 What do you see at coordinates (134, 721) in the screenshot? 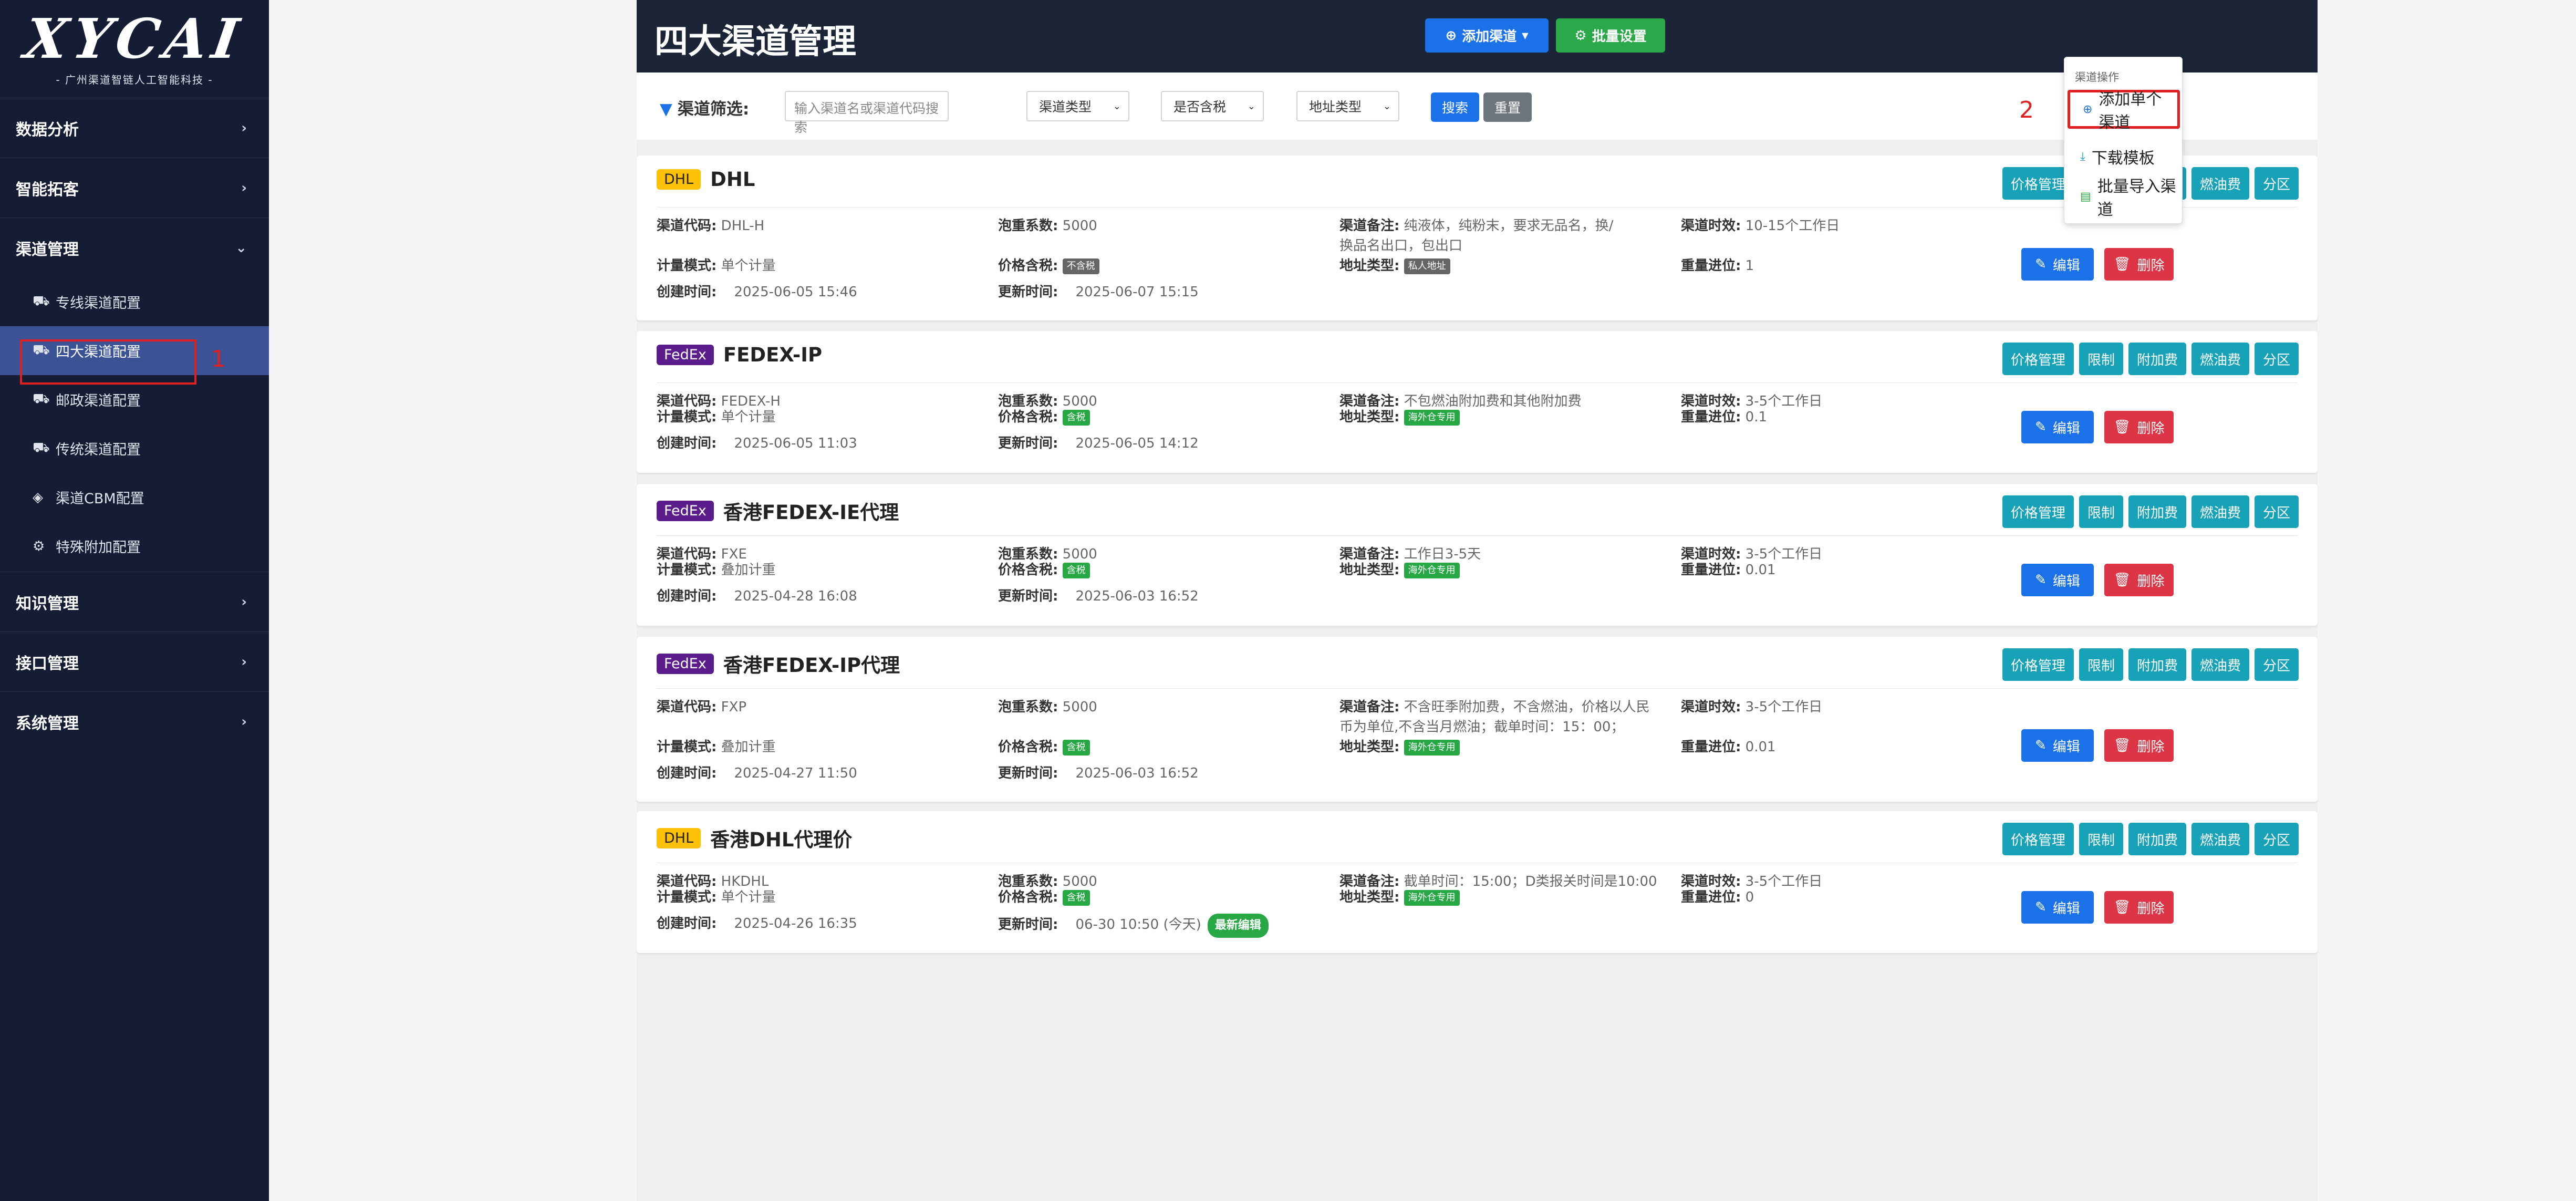
I see `menu-group-system: 系统管理 ›` at bounding box center [134, 721].